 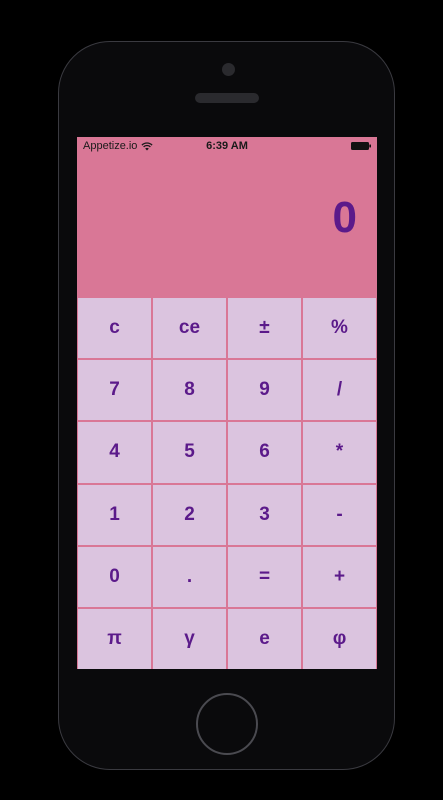 I want to click on digit-9-key: 9, so click(x=264, y=390).